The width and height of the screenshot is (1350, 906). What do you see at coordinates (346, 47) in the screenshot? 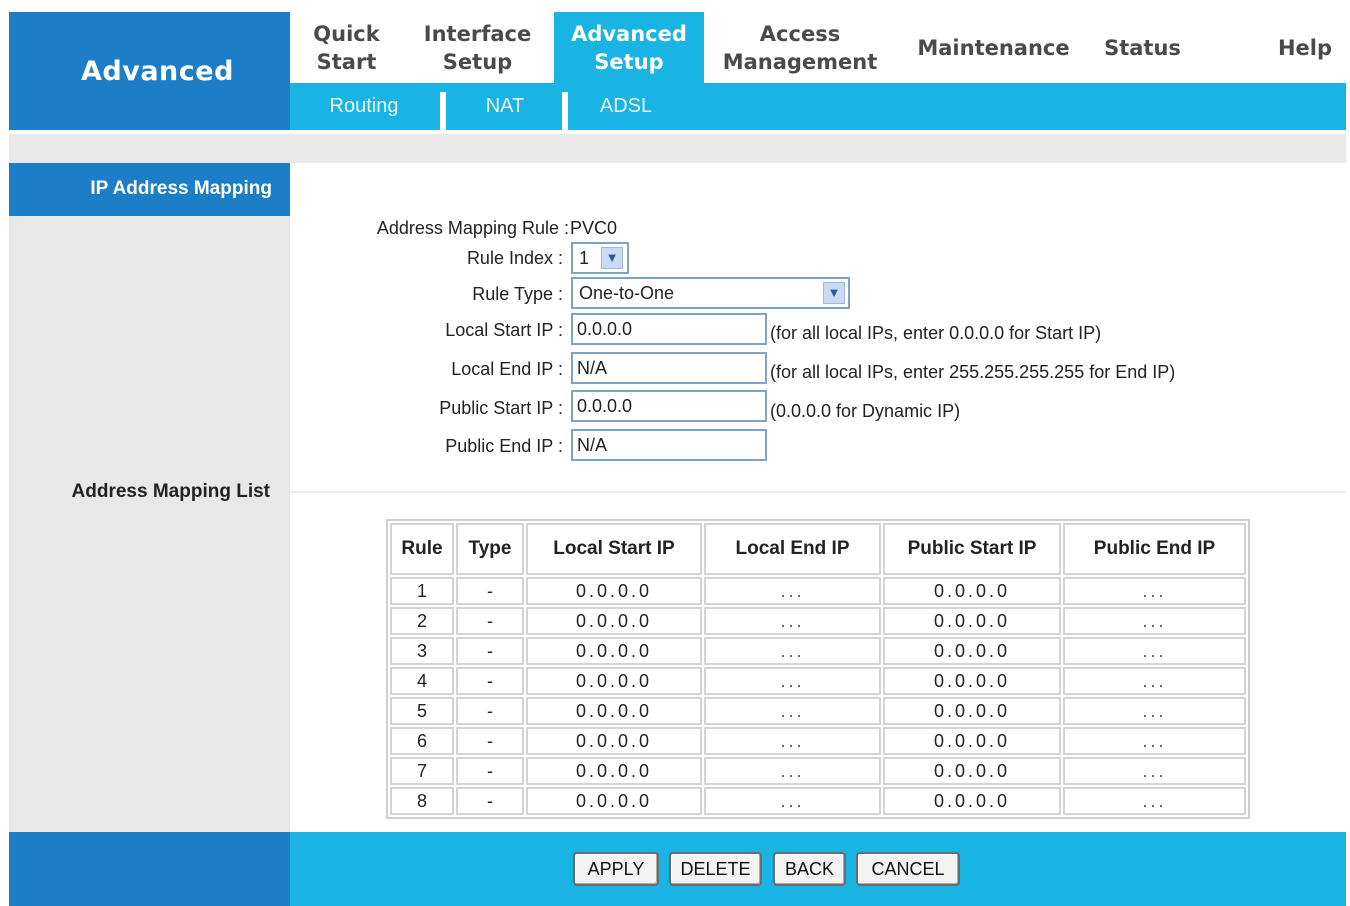
I see `tab-quick-start: Quick Start` at bounding box center [346, 47].